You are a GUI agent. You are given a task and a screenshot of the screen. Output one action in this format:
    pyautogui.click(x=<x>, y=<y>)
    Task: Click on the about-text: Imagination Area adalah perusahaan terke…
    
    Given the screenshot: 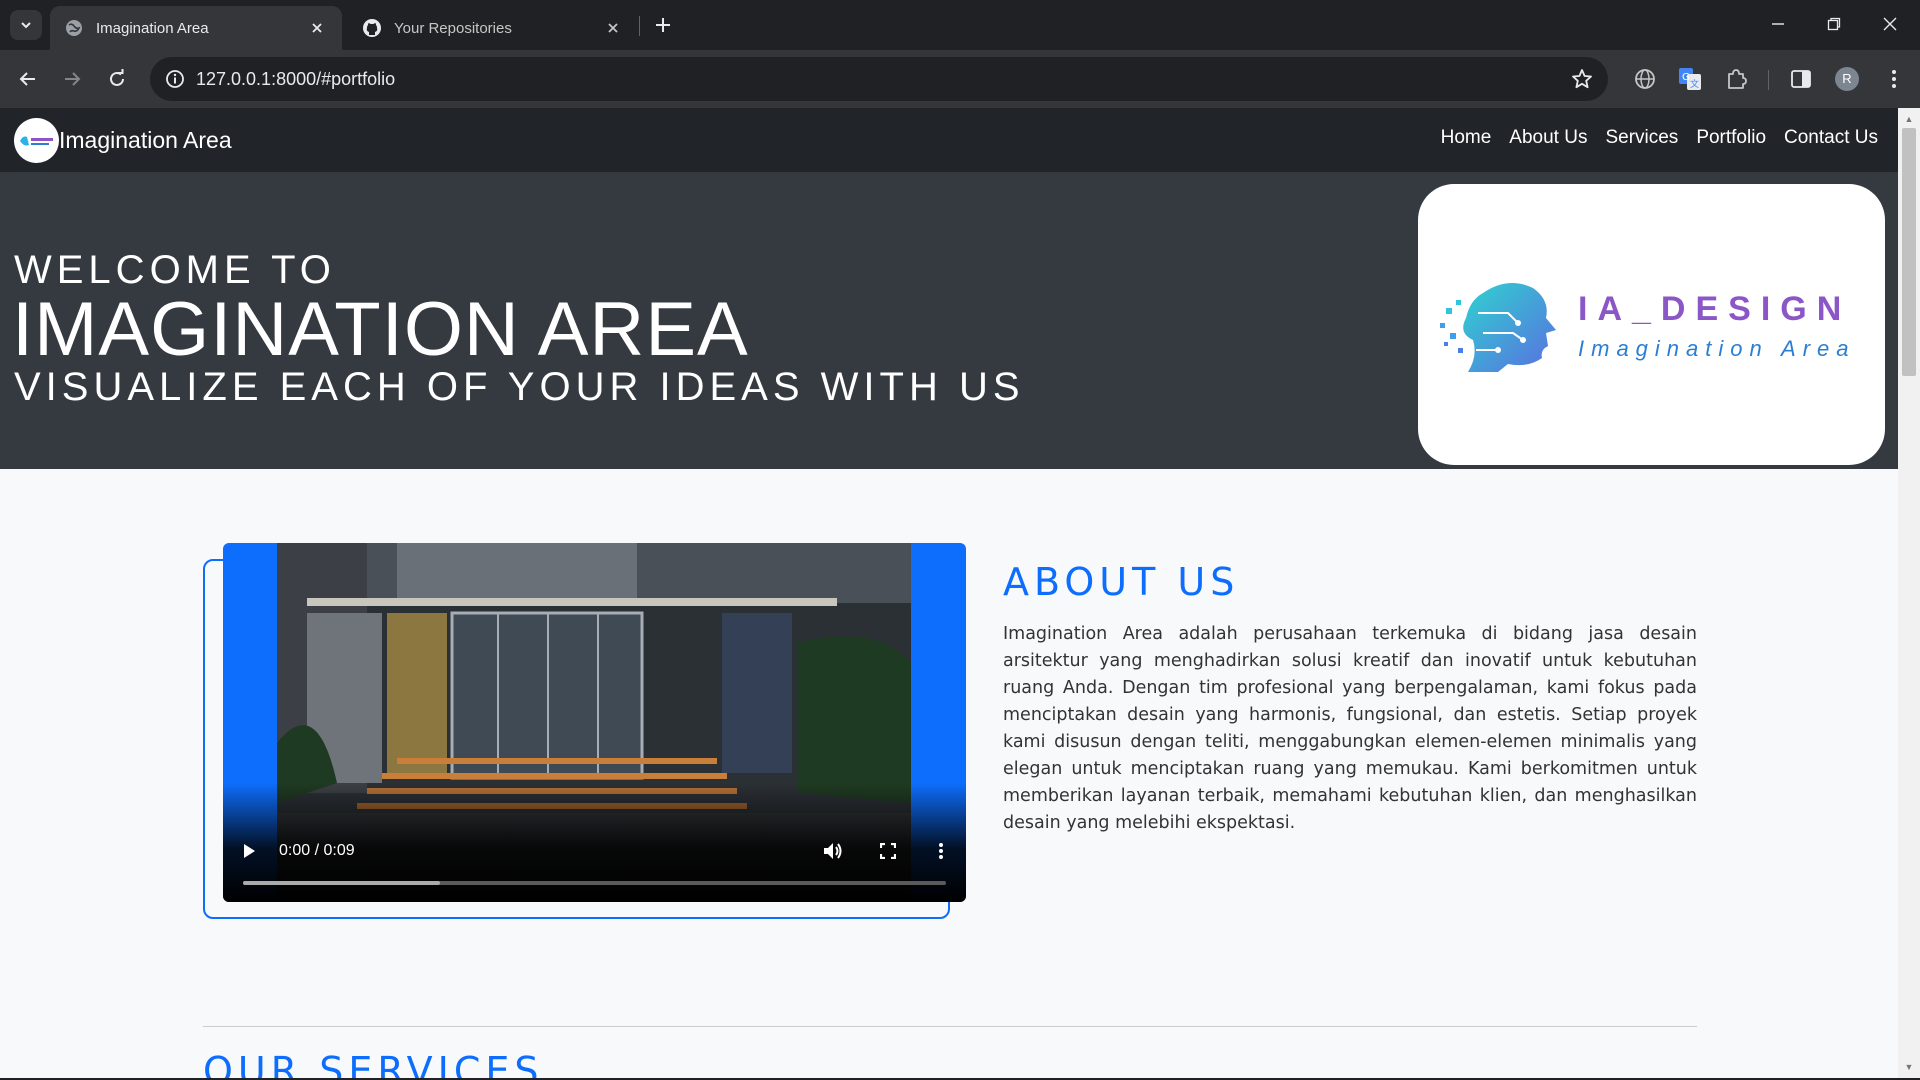 What is the action you would take?
    pyautogui.click(x=1350, y=728)
    